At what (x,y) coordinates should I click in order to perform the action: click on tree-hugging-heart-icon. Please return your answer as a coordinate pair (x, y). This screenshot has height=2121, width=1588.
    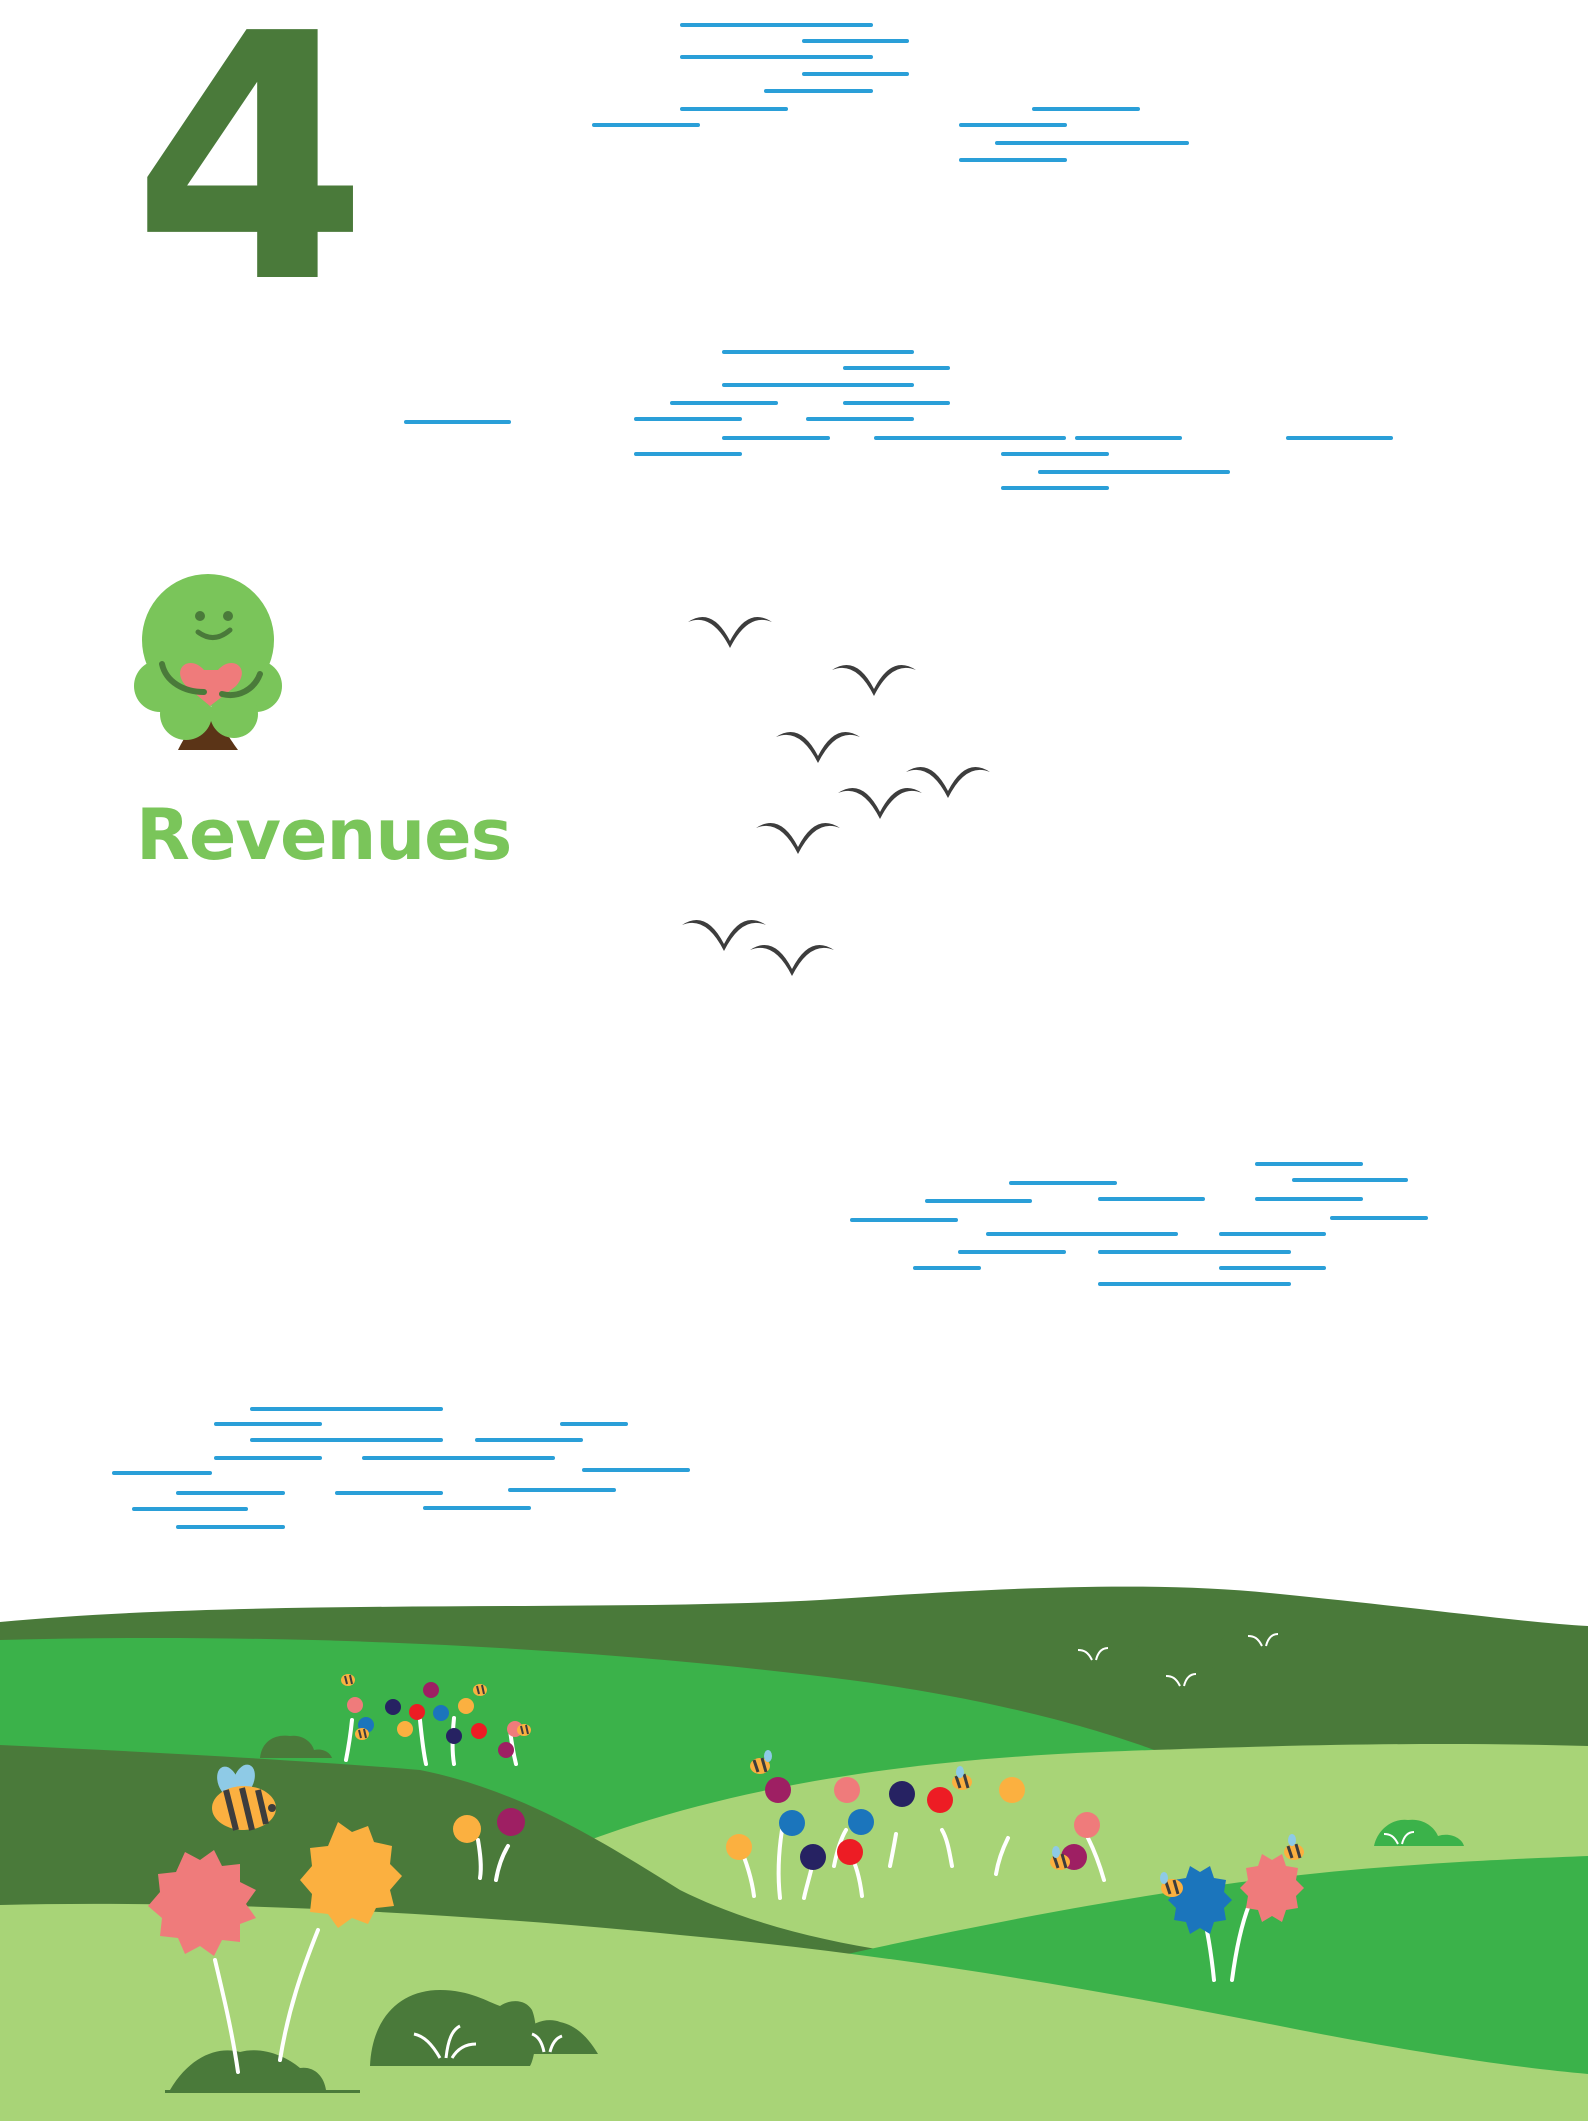
    Looking at the image, I should click on (208, 662).